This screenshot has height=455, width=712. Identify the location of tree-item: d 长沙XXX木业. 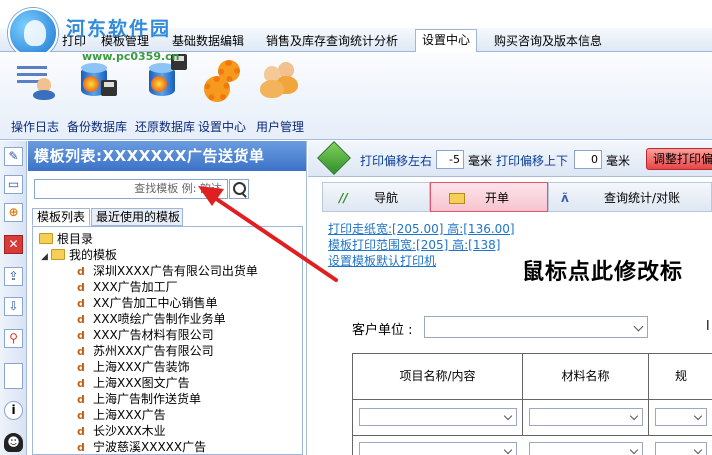
(121, 431).